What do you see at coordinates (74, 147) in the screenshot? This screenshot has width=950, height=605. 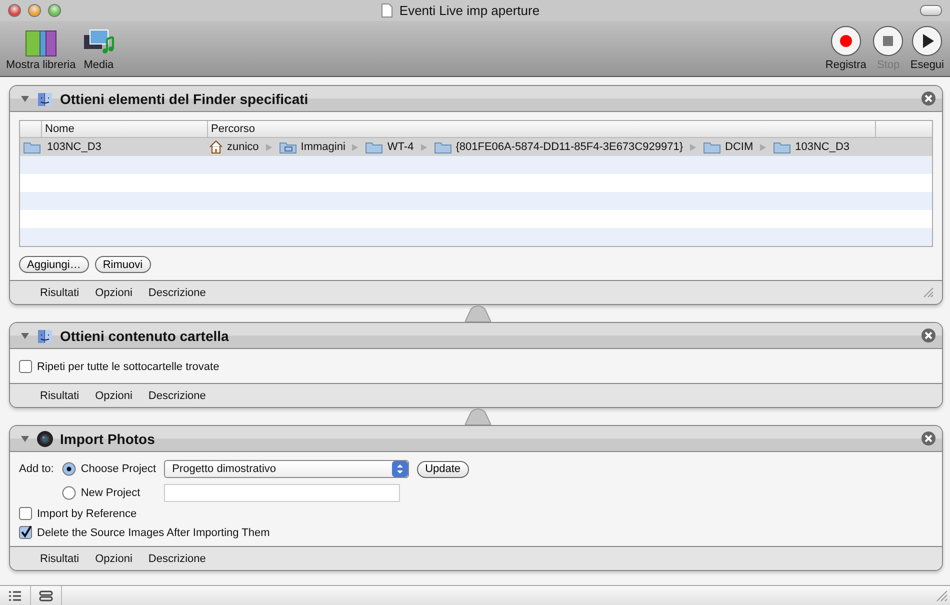 I see `file-name: 103NC_D3` at bounding box center [74, 147].